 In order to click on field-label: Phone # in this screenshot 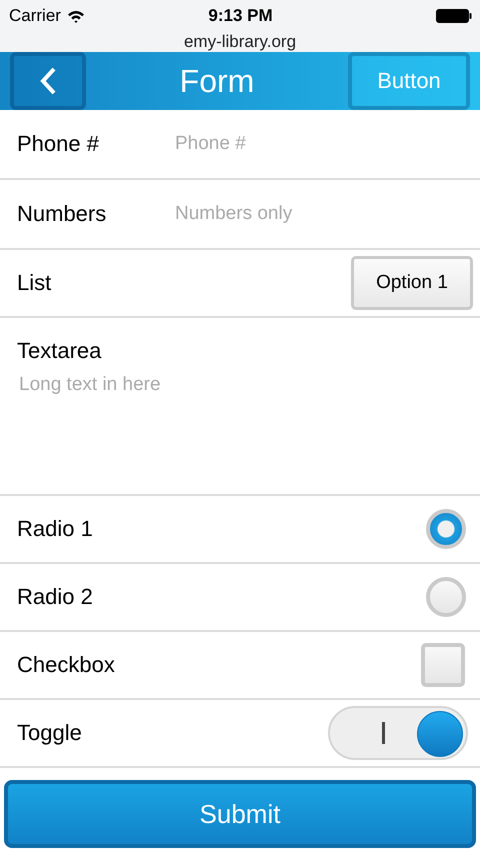, I will do `click(58, 144)`.